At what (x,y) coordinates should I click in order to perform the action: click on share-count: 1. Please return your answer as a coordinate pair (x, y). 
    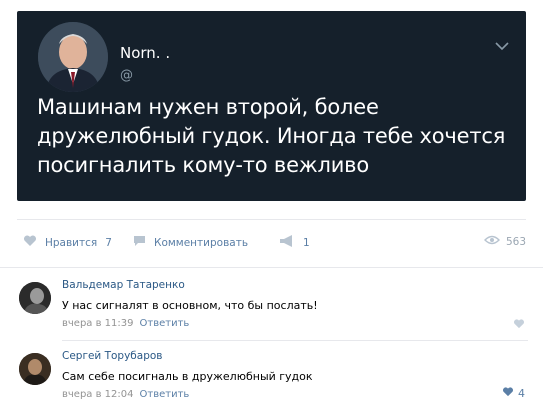
    Looking at the image, I should click on (306, 242).